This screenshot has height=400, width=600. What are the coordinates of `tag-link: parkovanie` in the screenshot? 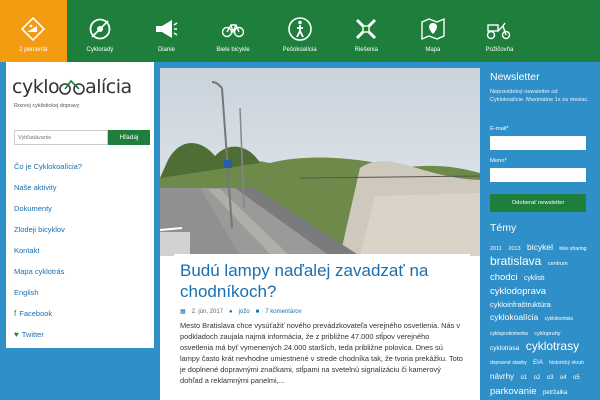 It's located at (513, 391).